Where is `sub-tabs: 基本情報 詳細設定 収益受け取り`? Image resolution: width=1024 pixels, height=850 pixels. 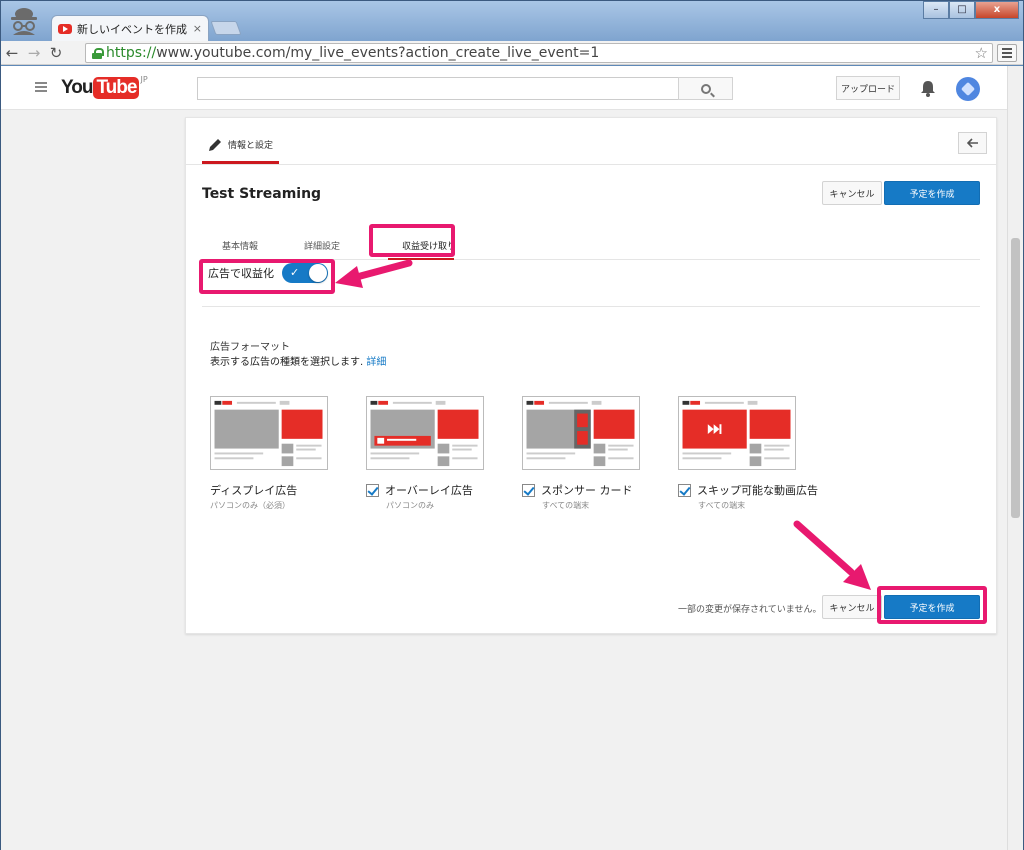 sub-tabs: 基本情報 詳細設定 収益受け取り is located at coordinates (591, 245).